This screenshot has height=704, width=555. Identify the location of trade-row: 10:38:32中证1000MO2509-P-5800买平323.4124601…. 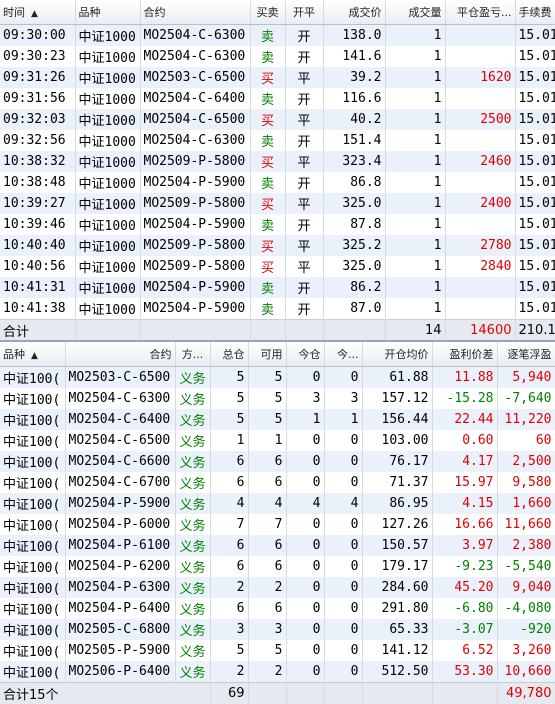
(277, 161).